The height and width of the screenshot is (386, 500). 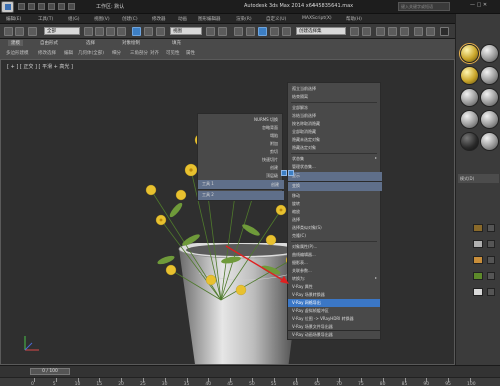 I want to click on ribbon-triangulation: 三角剖分, so click(x=139, y=53).